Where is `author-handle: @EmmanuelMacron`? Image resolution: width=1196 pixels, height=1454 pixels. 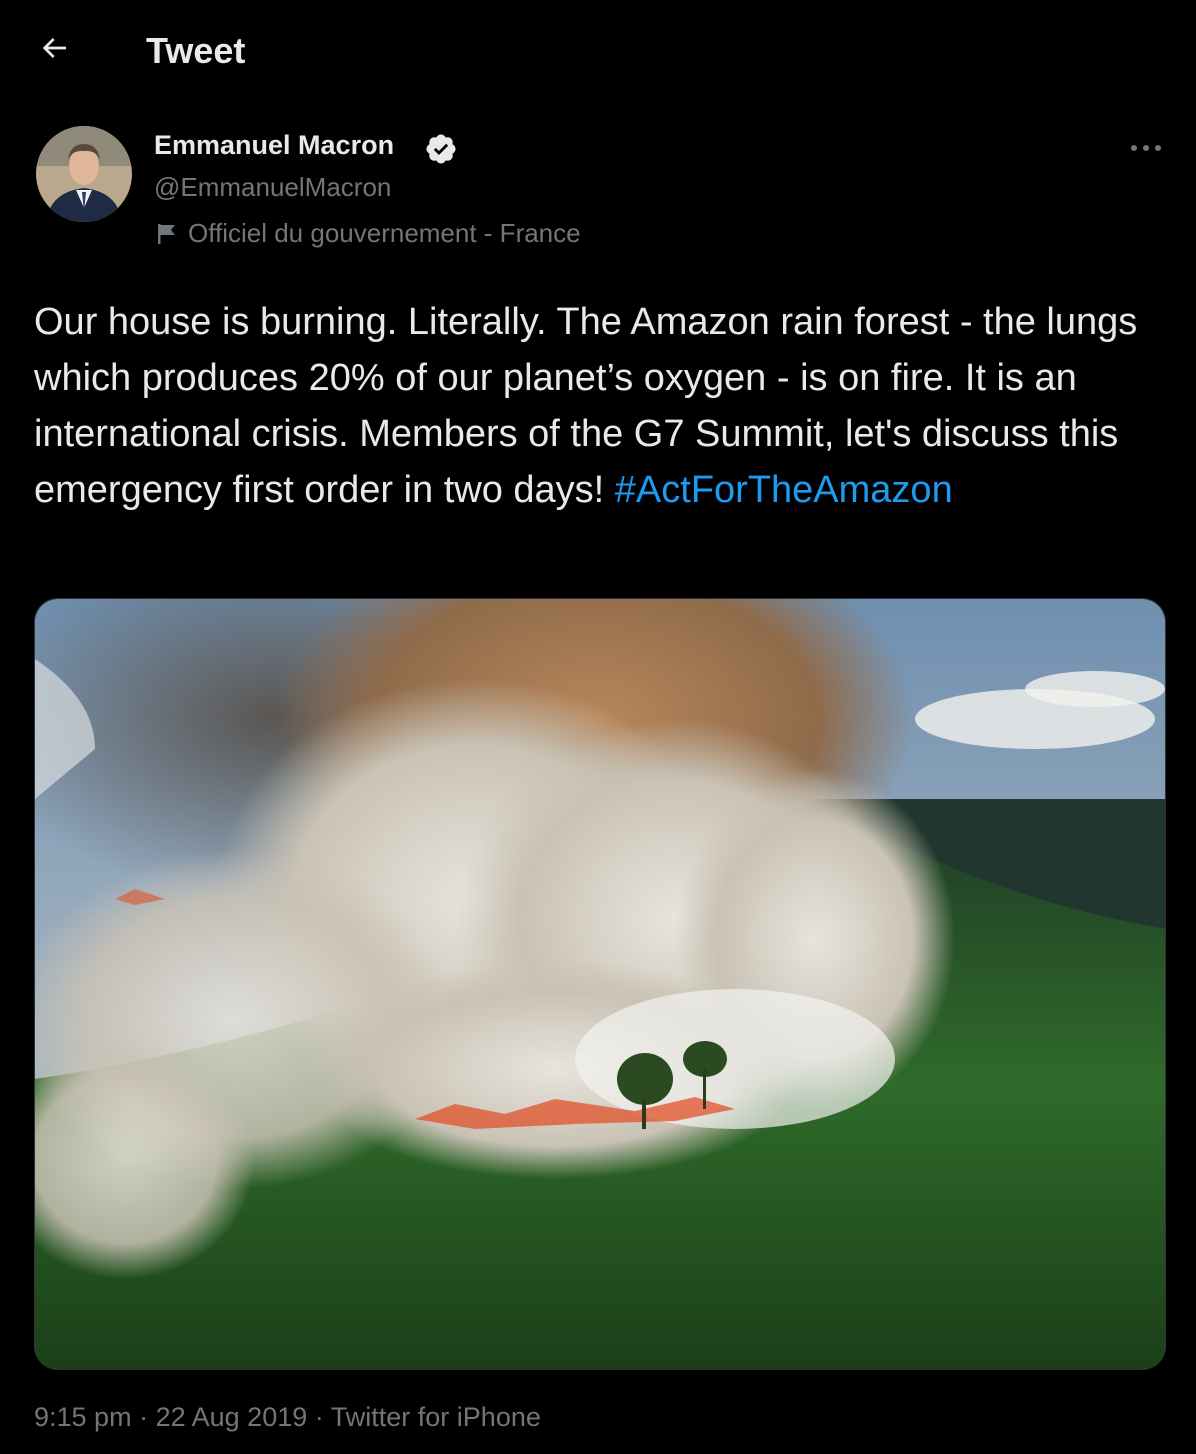 author-handle: @EmmanuelMacron is located at coordinates (272, 187).